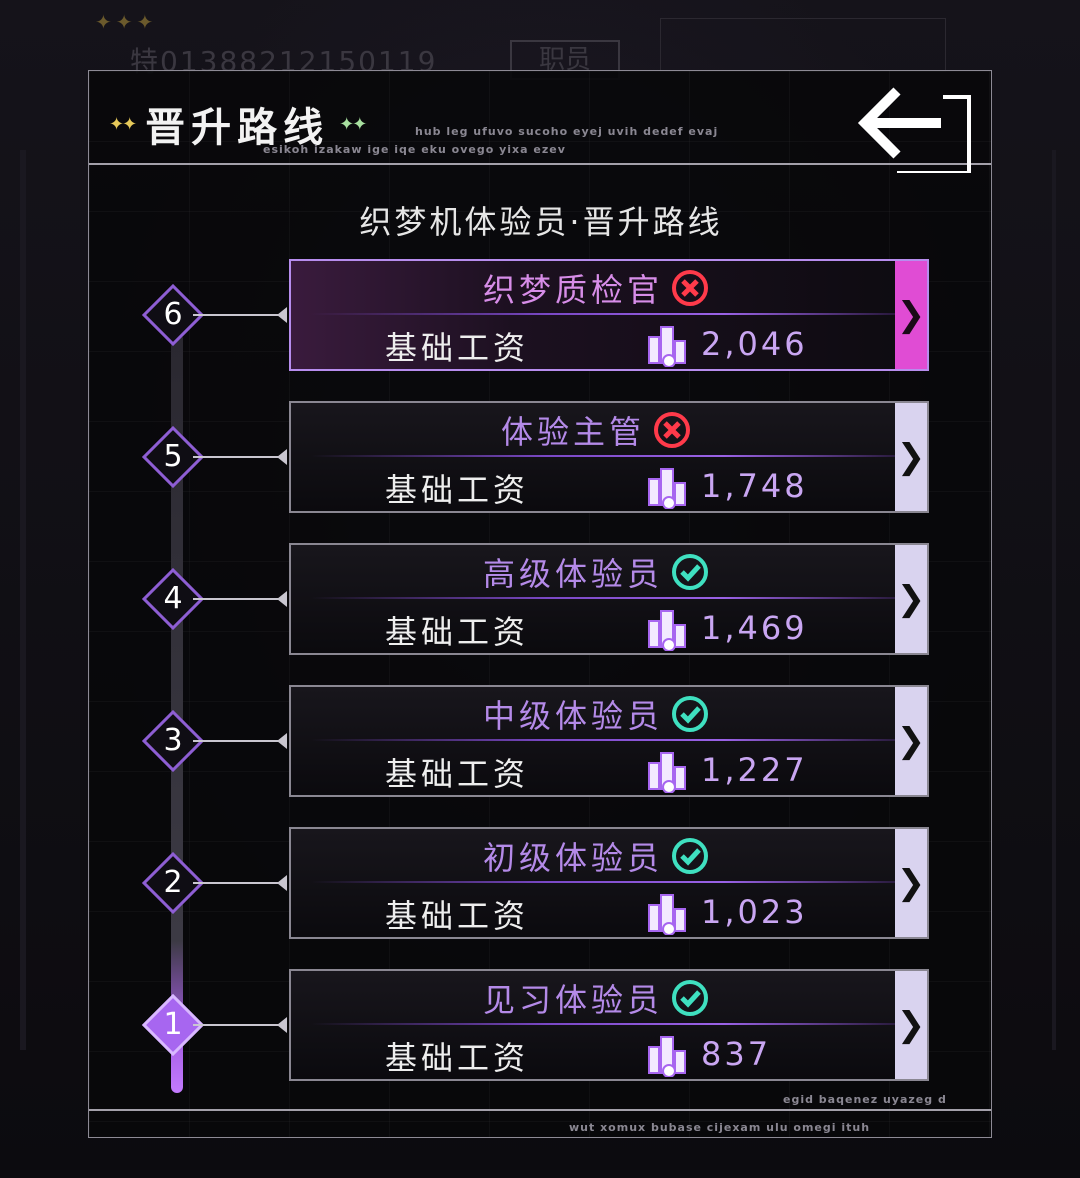 The width and height of the screenshot is (1080, 1178). I want to click on salary-value: 1,023, so click(754, 912).